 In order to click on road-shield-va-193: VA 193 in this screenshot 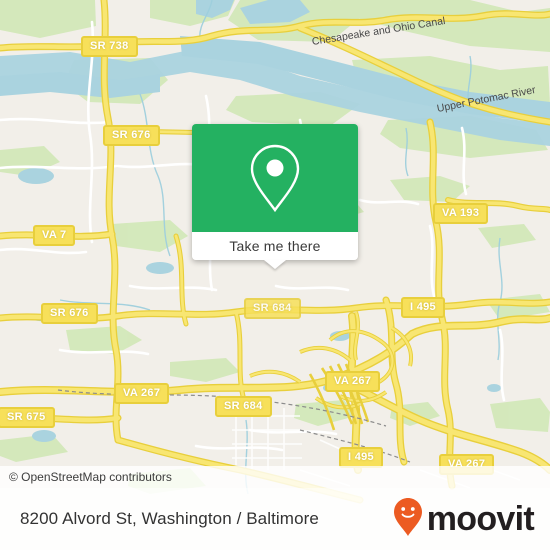, I will do `click(461, 213)`.